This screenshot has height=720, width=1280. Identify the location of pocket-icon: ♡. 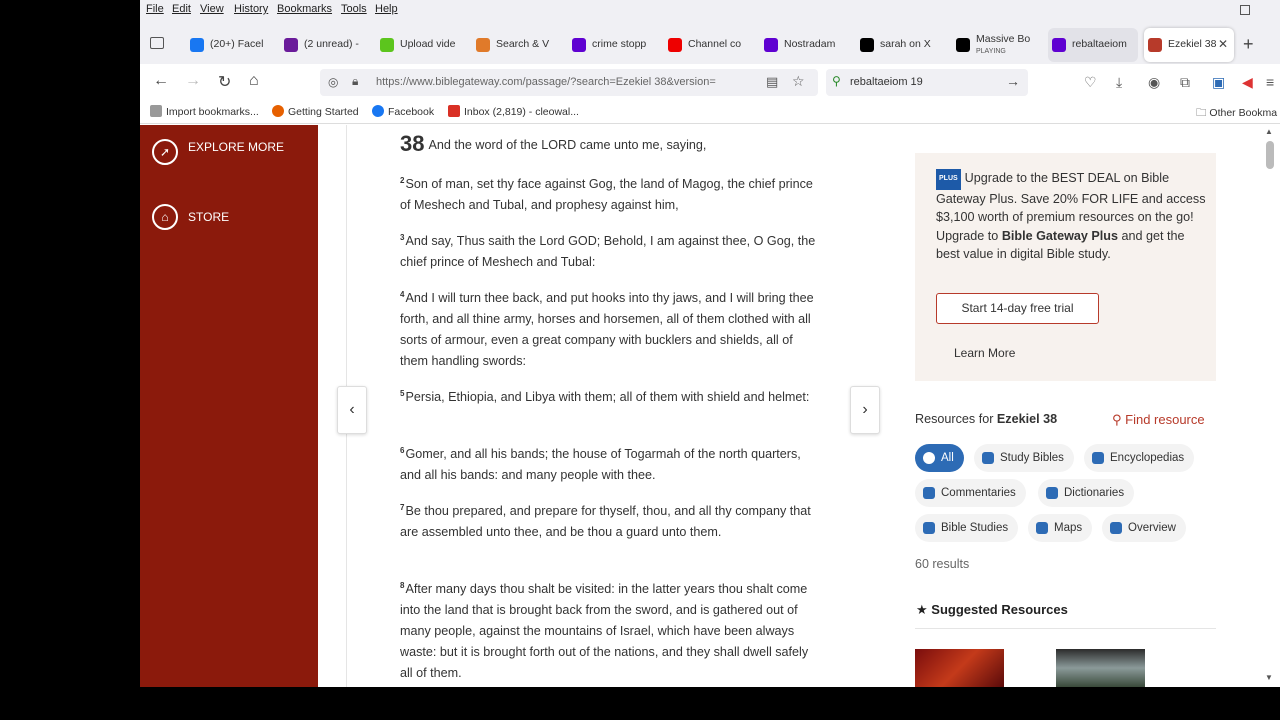
(1090, 82).